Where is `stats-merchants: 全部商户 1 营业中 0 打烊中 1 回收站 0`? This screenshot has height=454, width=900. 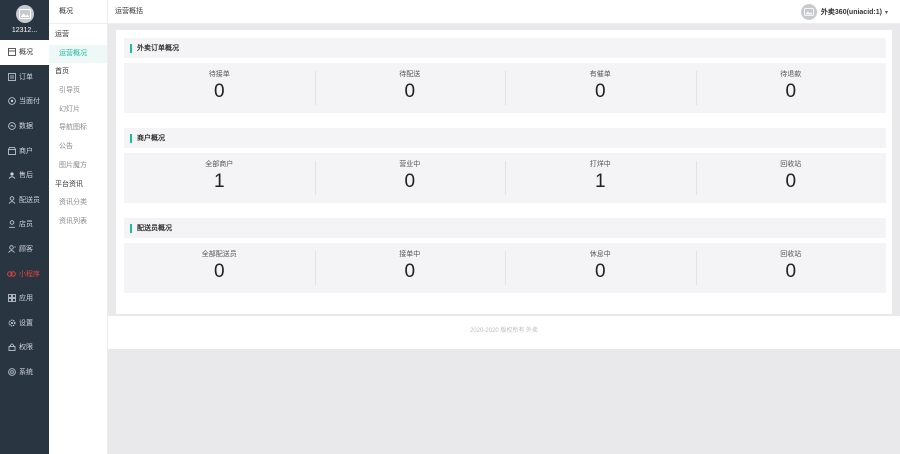 stats-merchants: 全部商户 1 营业中 0 打烊中 1 回收站 0 is located at coordinates (505, 178).